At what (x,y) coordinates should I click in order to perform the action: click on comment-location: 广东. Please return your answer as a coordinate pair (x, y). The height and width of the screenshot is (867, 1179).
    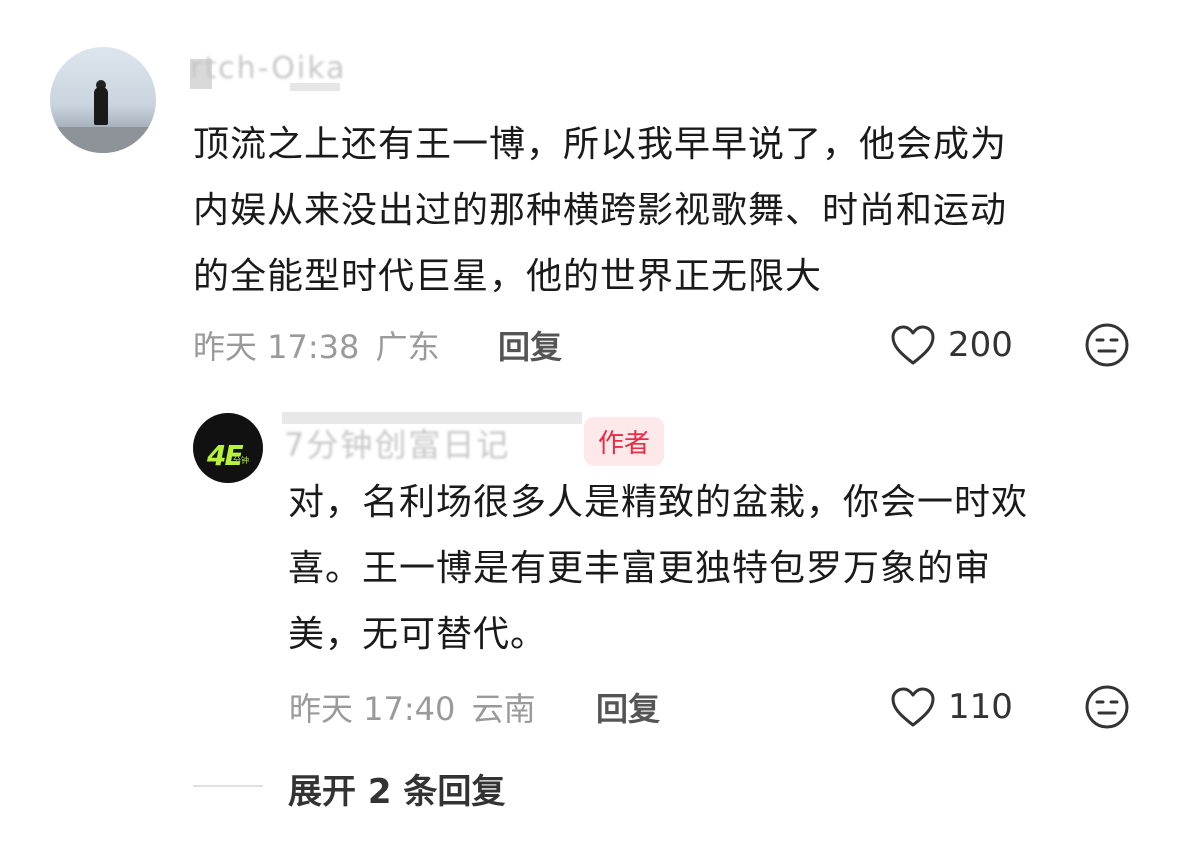
    Looking at the image, I should click on (407, 347).